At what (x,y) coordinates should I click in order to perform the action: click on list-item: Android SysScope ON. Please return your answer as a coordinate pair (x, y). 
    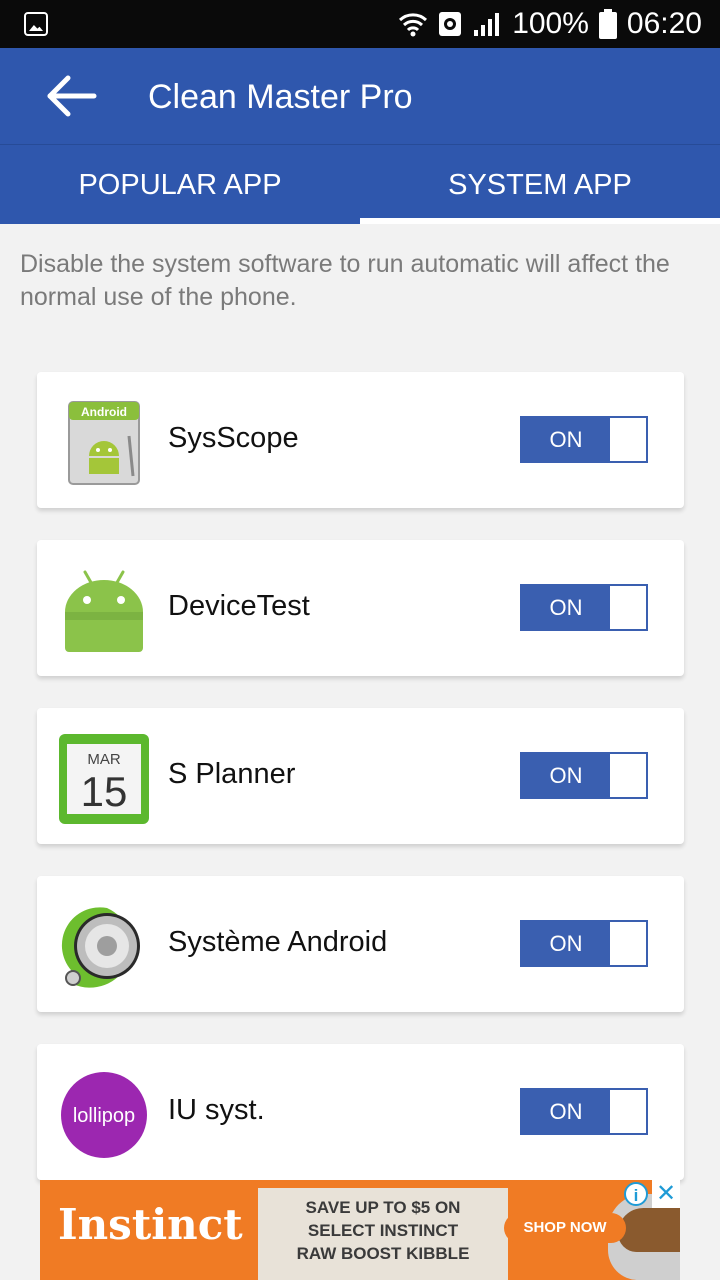
    Looking at the image, I should click on (360, 440).